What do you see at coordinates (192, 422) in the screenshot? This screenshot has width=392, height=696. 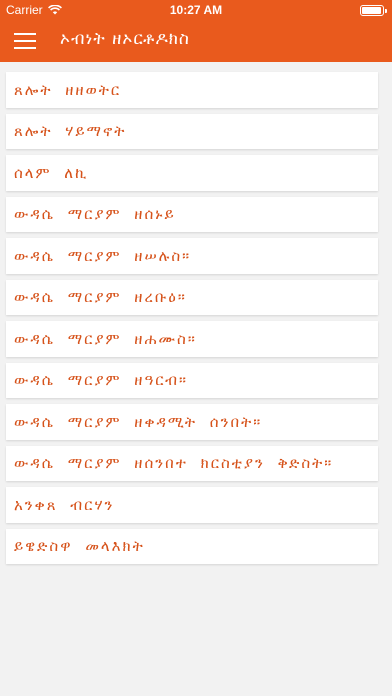 I see `list-item: ውዳሴ ማርያም ዘቀዳሚት ሰንበት።` at bounding box center [192, 422].